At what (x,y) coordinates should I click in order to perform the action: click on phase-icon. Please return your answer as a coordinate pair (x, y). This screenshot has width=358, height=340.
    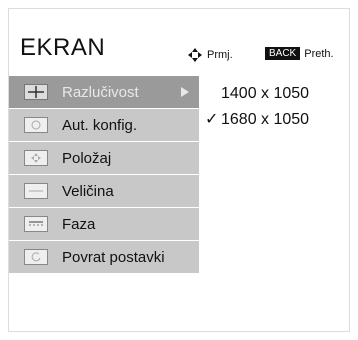
    Looking at the image, I should click on (36, 224).